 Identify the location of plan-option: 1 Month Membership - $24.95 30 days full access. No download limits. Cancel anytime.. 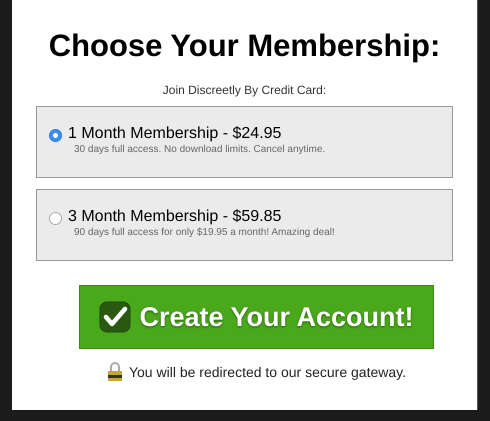
(244, 142).